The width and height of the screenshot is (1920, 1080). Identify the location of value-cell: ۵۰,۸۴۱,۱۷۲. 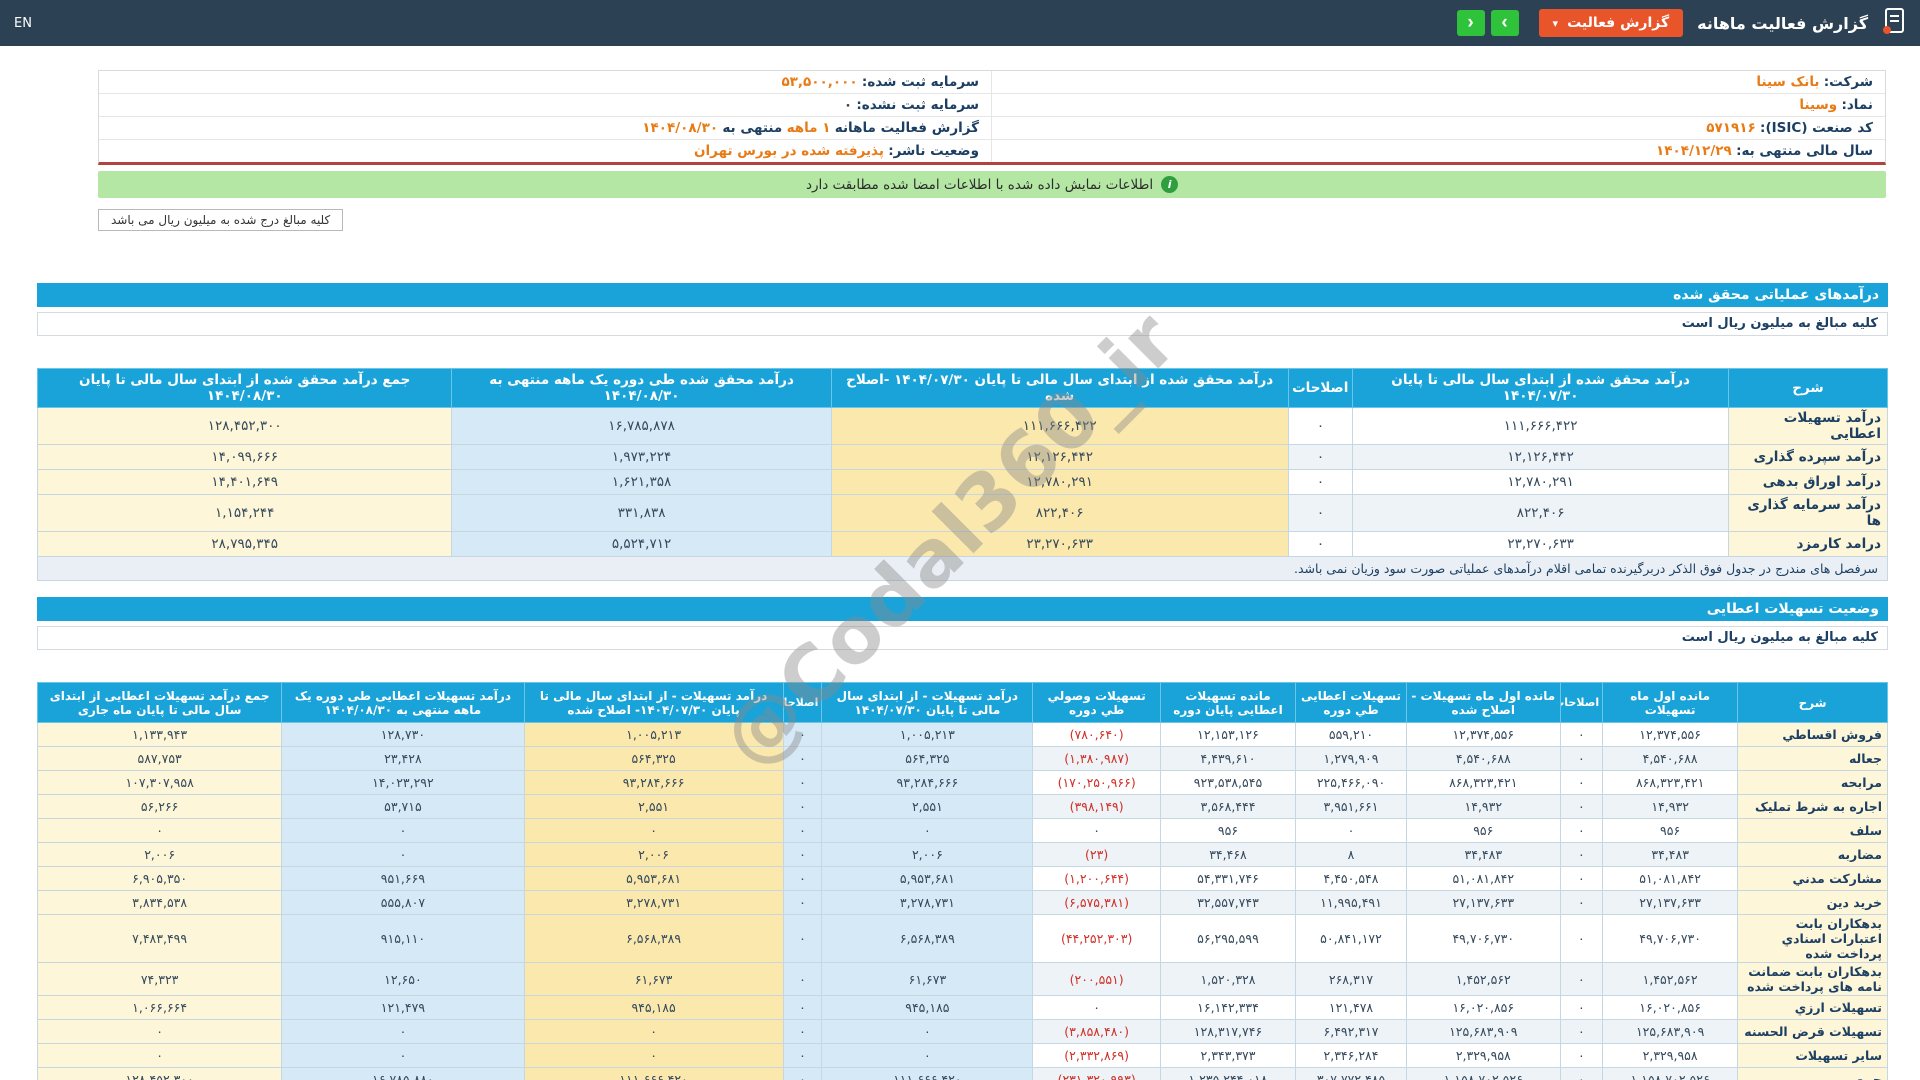
(1351, 938).